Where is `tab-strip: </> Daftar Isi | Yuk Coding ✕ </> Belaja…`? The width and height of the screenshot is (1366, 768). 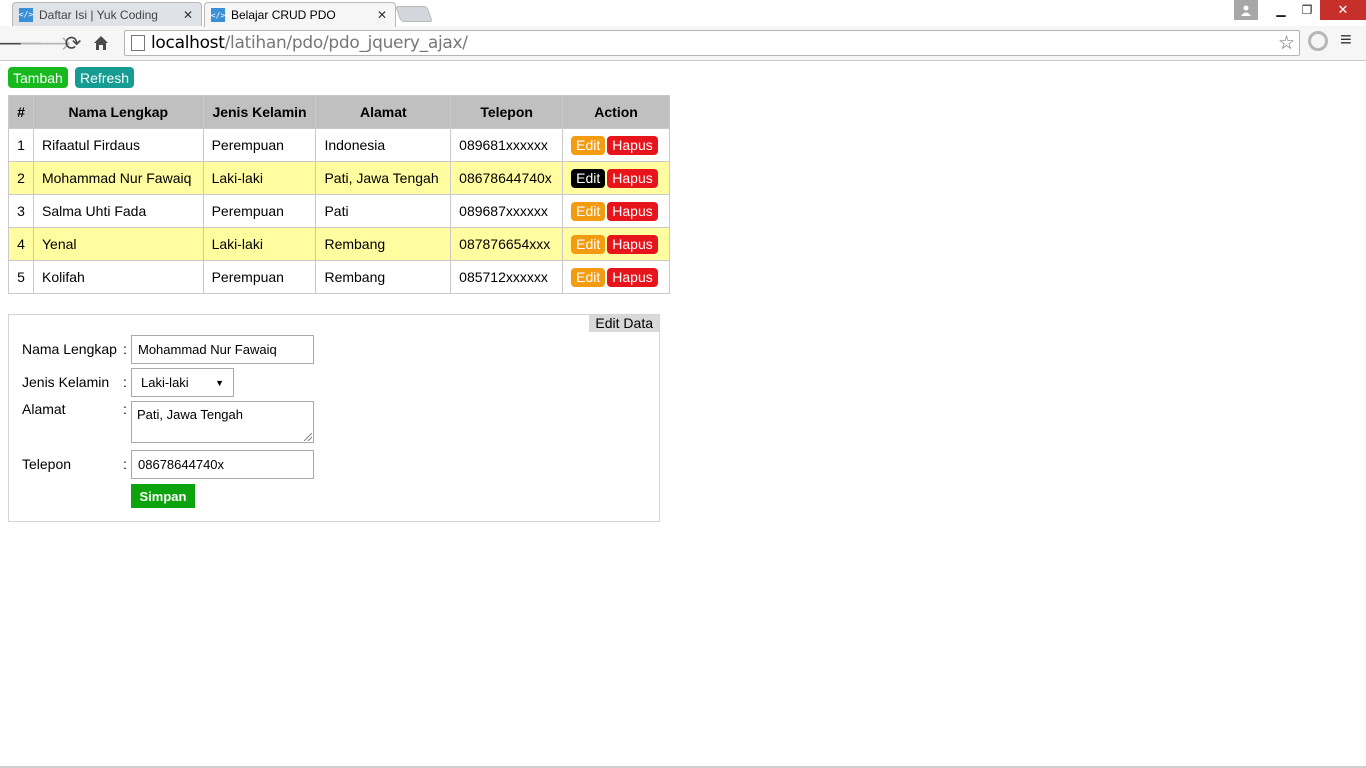
tab-strip: </> Daftar Isi | Yuk Coding ✕ </> Belaja… is located at coordinates (683, 13).